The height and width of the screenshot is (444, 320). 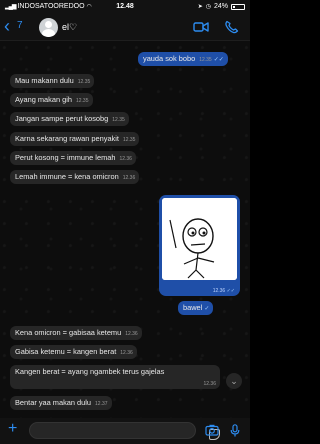 What do you see at coordinates (67, 138) in the screenshot?
I see `message-text: Karna sekarang rawan penyakit` at bounding box center [67, 138].